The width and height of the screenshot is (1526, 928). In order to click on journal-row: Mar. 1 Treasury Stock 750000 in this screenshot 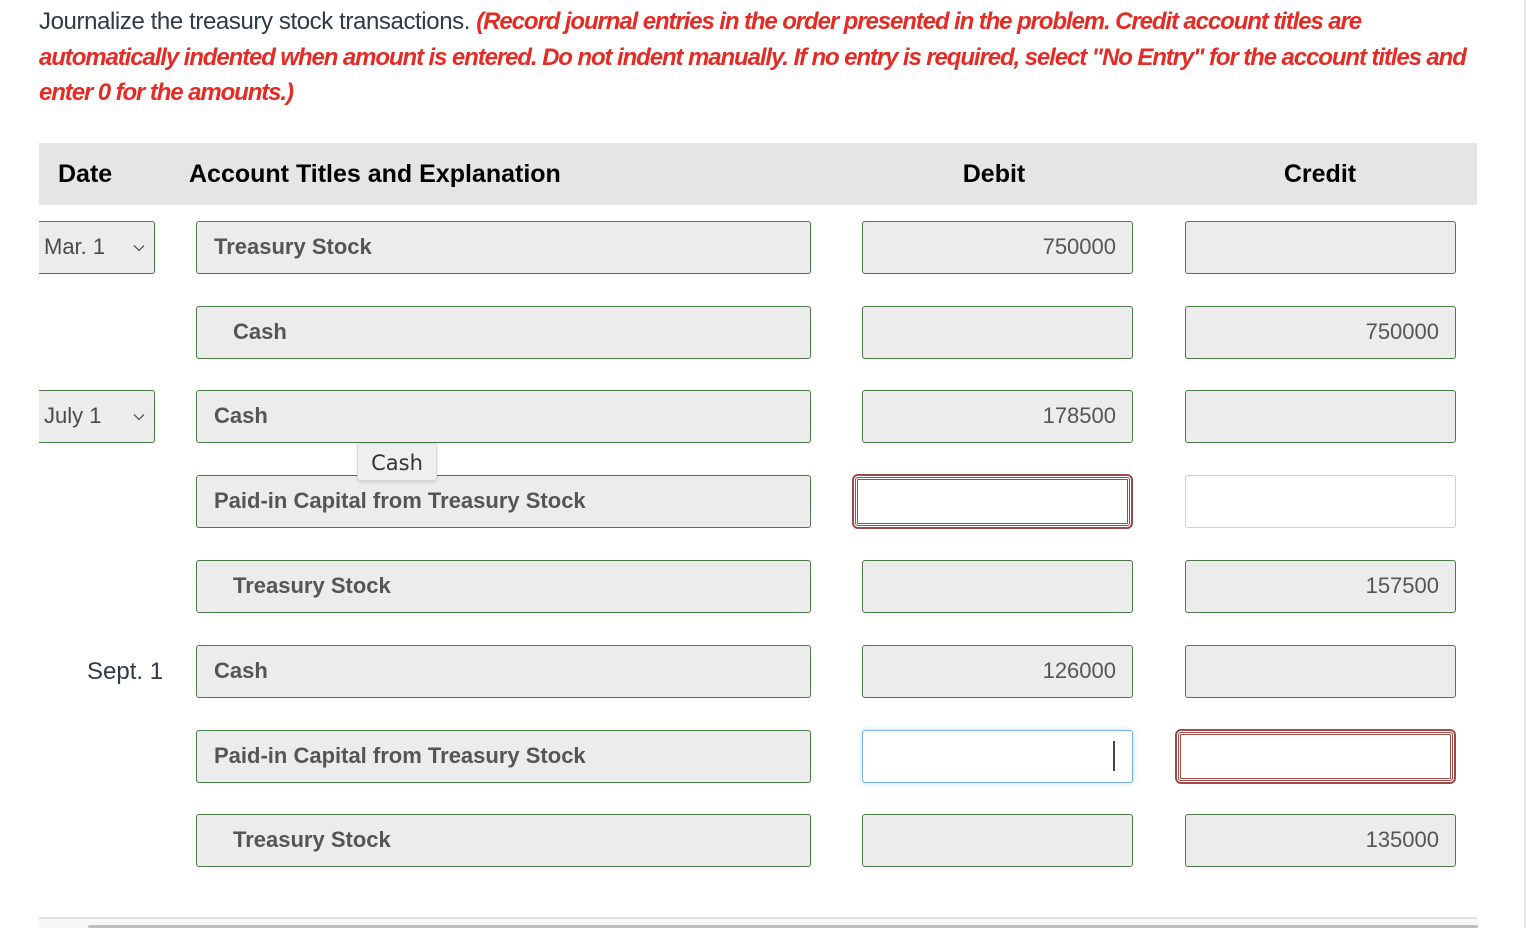, I will do `click(763, 247)`.